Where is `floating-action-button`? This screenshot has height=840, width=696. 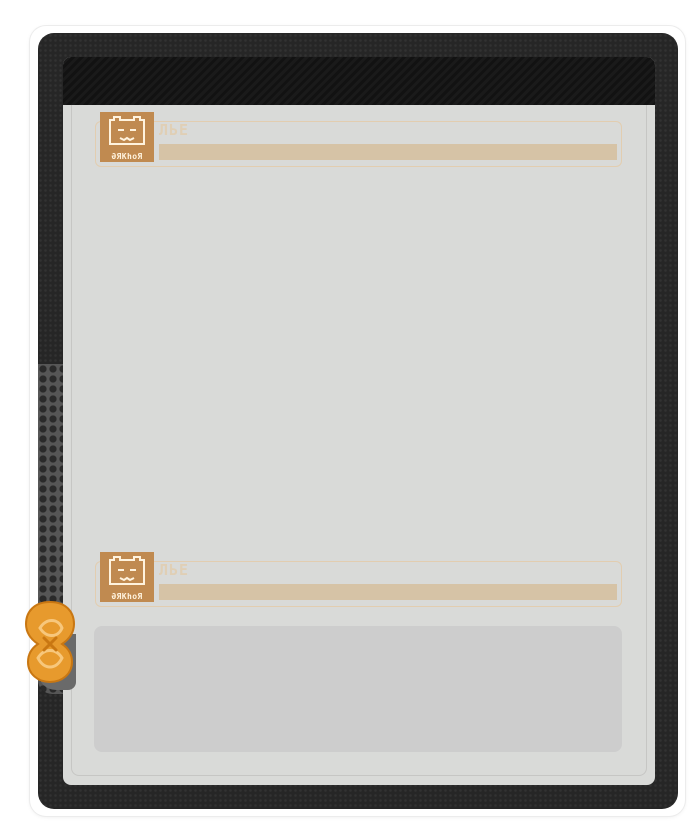
floating-action-button is located at coordinates (50, 644).